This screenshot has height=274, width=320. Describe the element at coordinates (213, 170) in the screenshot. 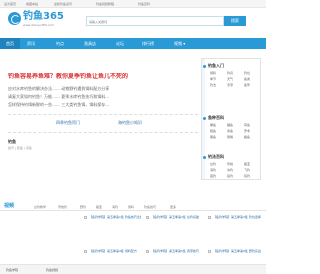

I see `sidebar-link: 海钓` at that location.